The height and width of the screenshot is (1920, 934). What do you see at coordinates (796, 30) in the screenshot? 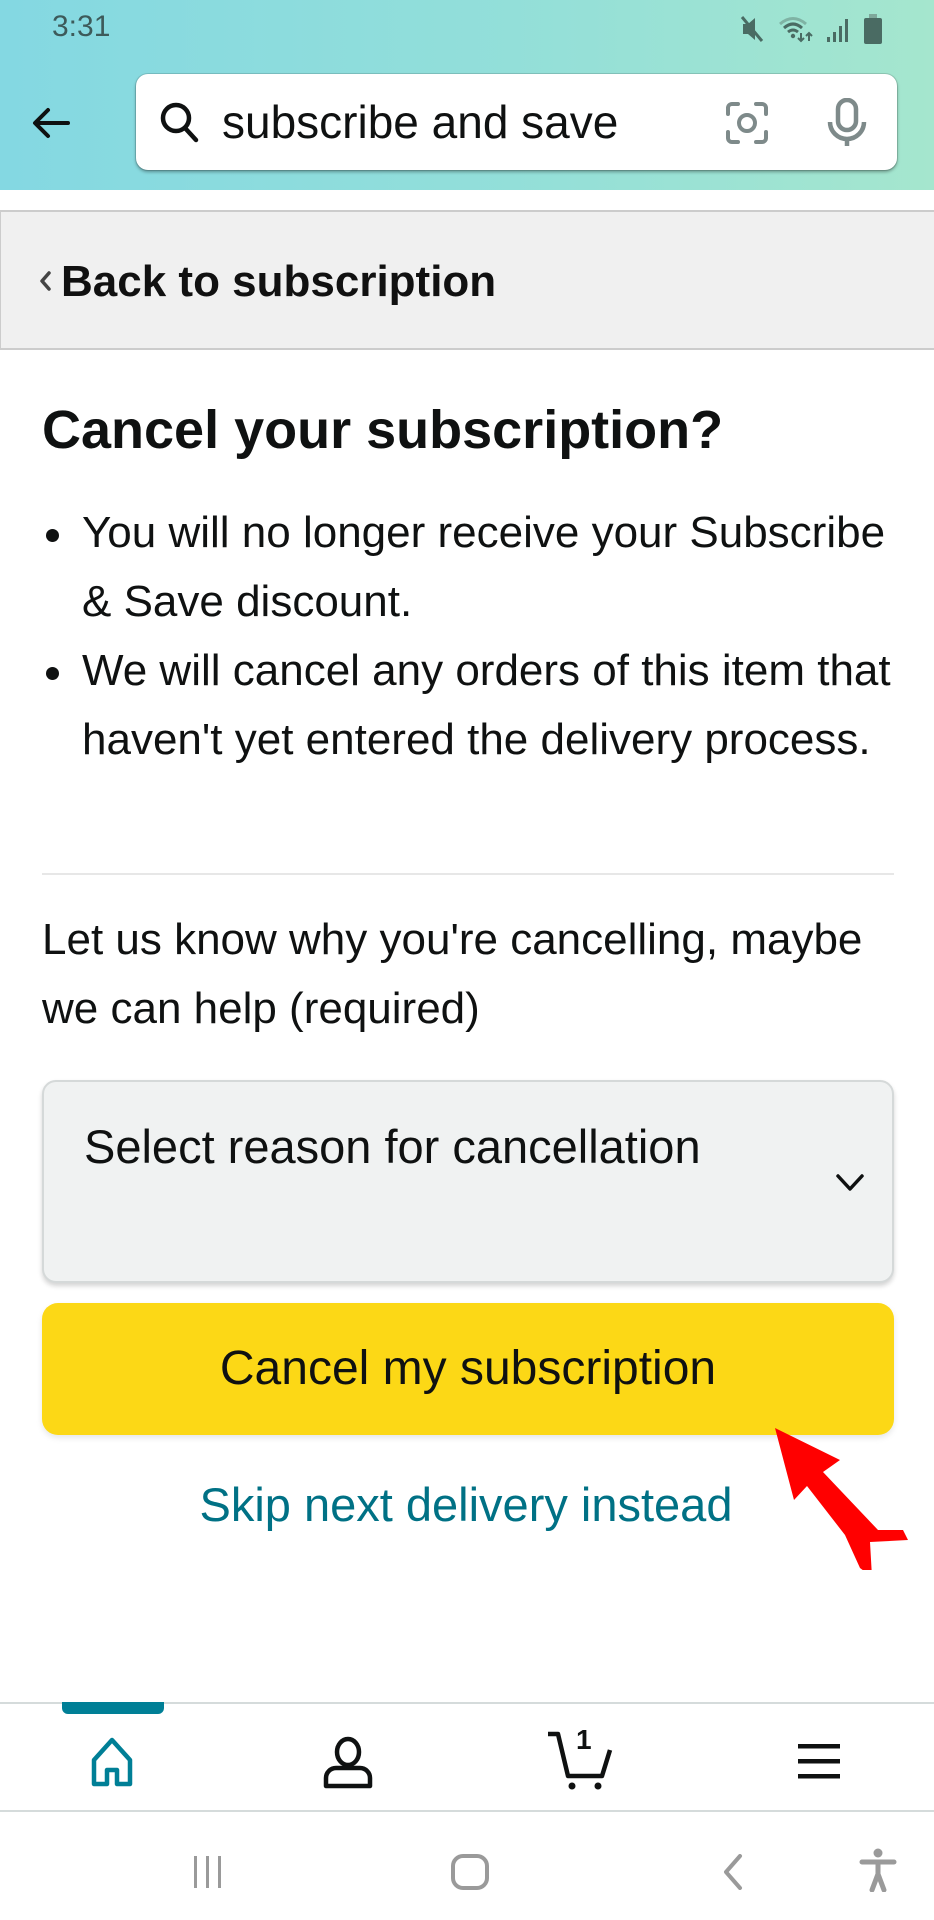
I see `wifi-icon` at bounding box center [796, 30].